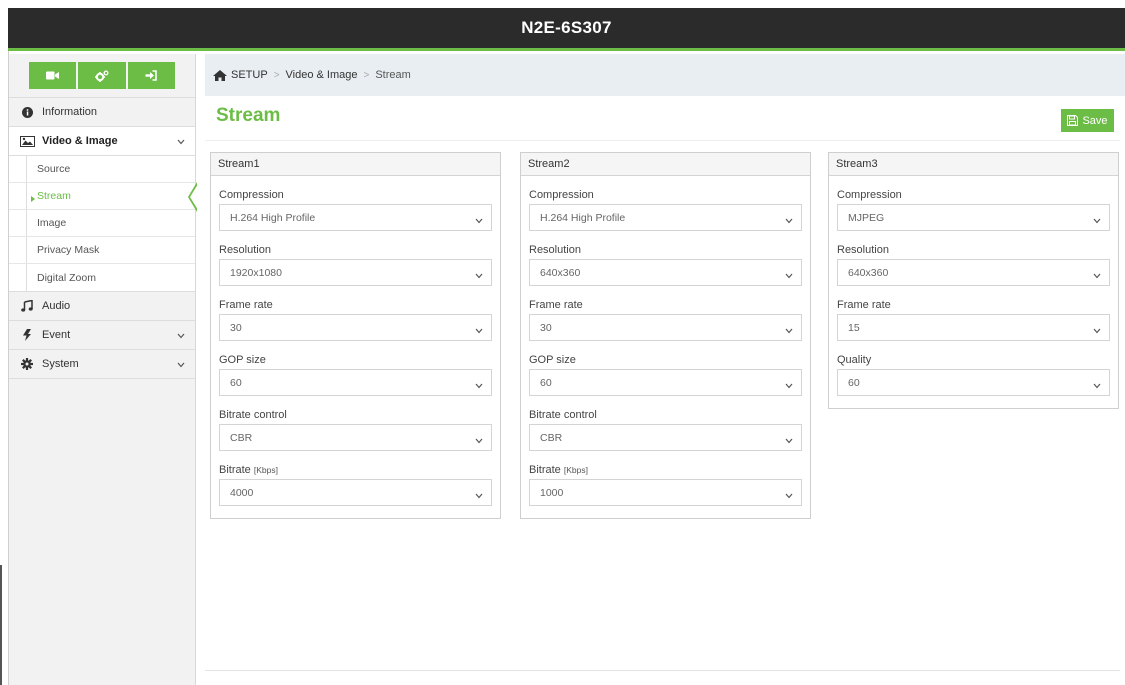  I want to click on logout-icon, so click(151, 75).